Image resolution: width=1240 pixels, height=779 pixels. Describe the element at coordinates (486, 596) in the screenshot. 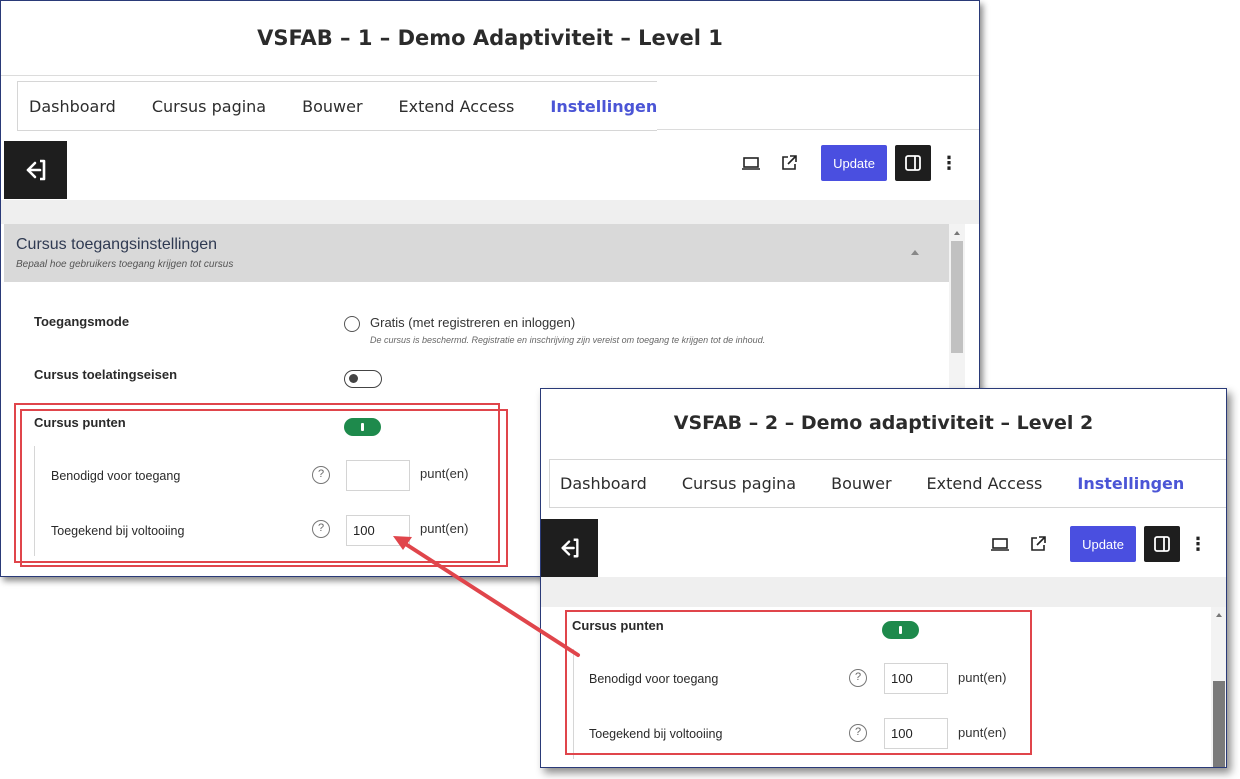

I see `comparison-arrow` at that location.